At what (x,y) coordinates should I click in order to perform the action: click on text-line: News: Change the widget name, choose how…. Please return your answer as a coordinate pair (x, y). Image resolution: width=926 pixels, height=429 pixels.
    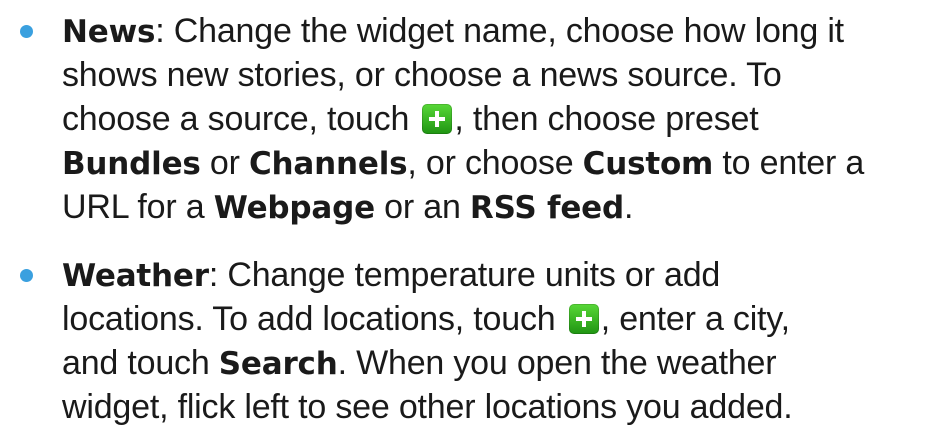
    Looking at the image, I should click on (453, 31).